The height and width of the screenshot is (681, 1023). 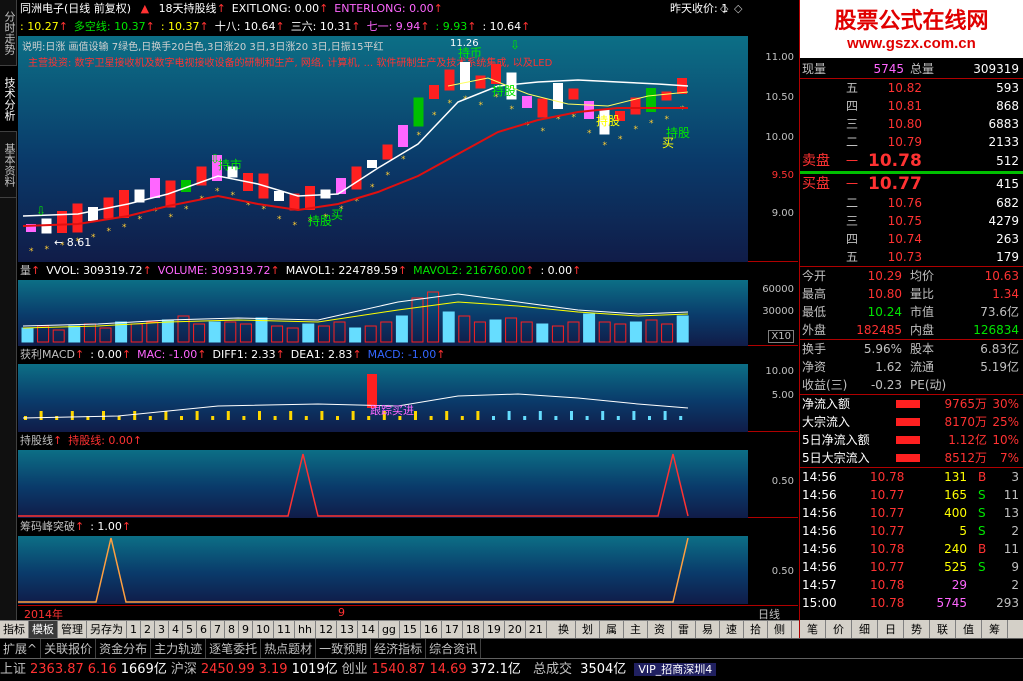 I want to click on indicator-tab: 17, so click(x=452, y=630).